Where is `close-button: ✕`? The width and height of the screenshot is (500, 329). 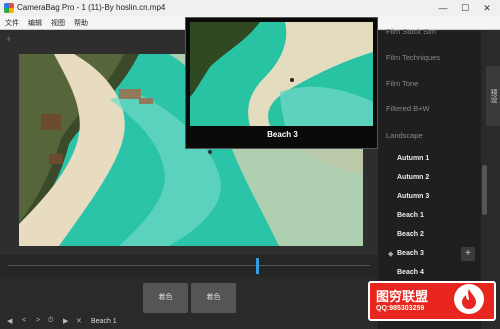 close-button: ✕ is located at coordinates (487, 8).